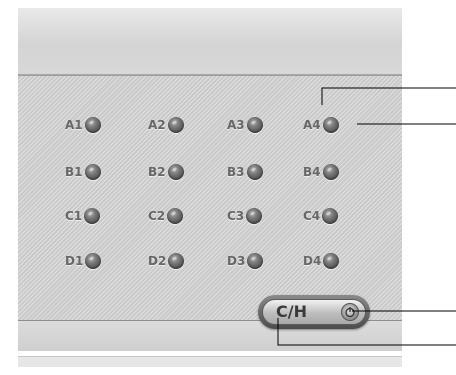 Image resolution: width=456 pixels, height=375 pixels. I want to click on key-label: C4, so click(312, 216).